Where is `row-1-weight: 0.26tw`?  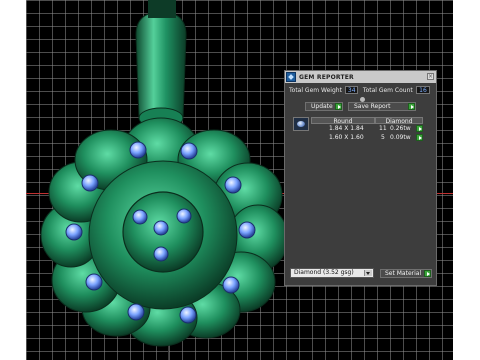 row-1-weight: 0.26tw is located at coordinates (400, 128).